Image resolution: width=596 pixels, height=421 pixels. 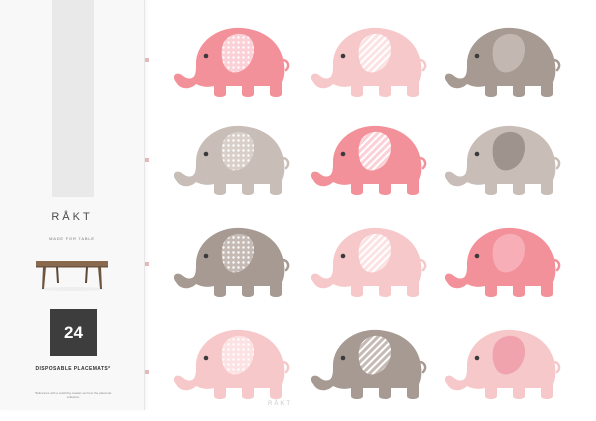 I want to click on table-icon, so click(x=72, y=276).